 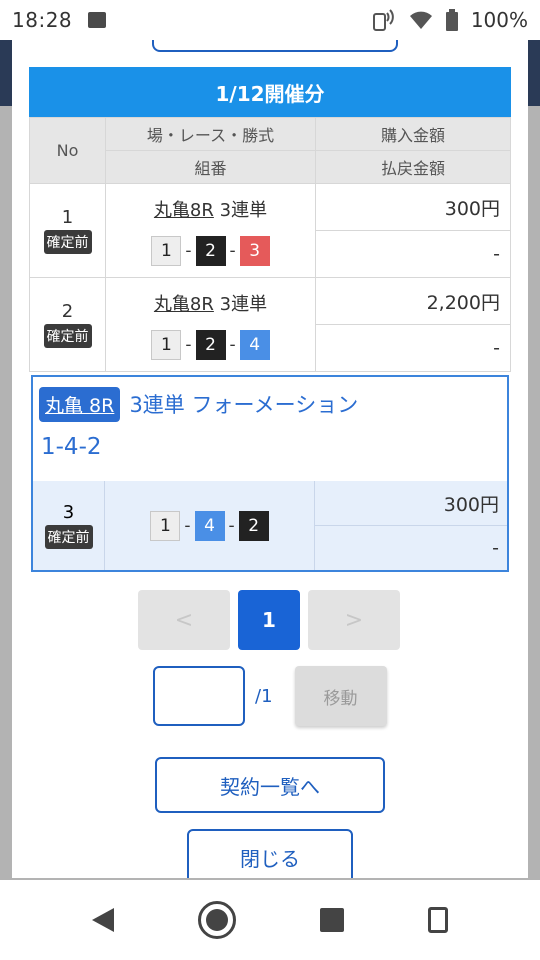 What do you see at coordinates (103, 920) in the screenshot?
I see `back-icon` at bounding box center [103, 920].